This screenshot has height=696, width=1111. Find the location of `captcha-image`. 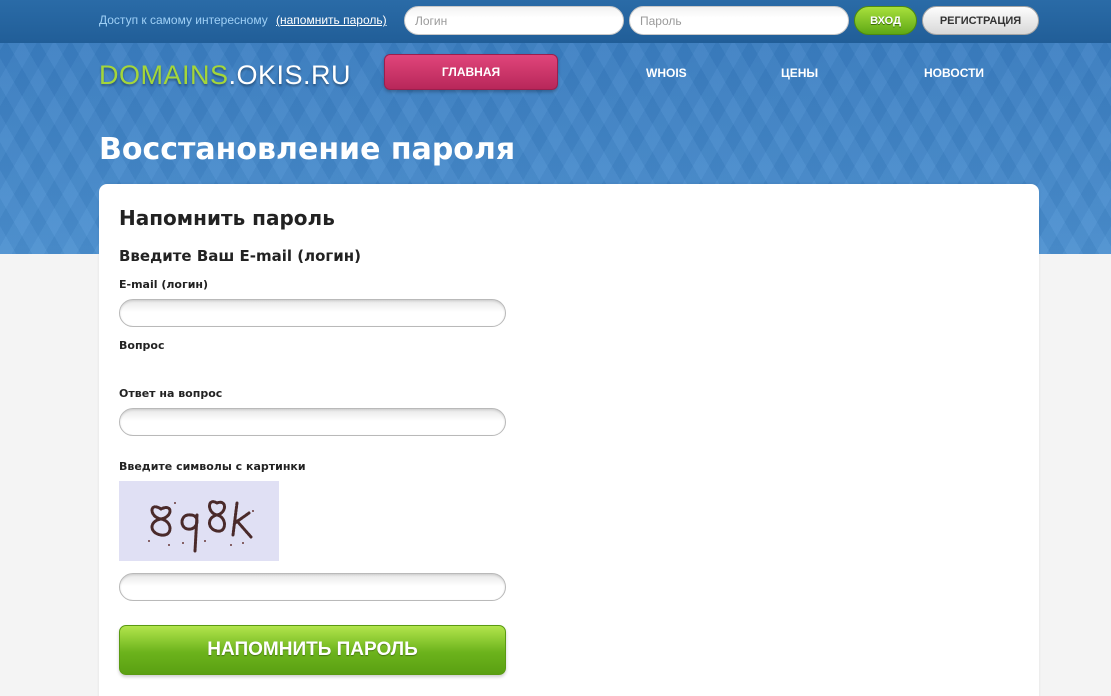

captcha-image is located at coordinates (199, 521).